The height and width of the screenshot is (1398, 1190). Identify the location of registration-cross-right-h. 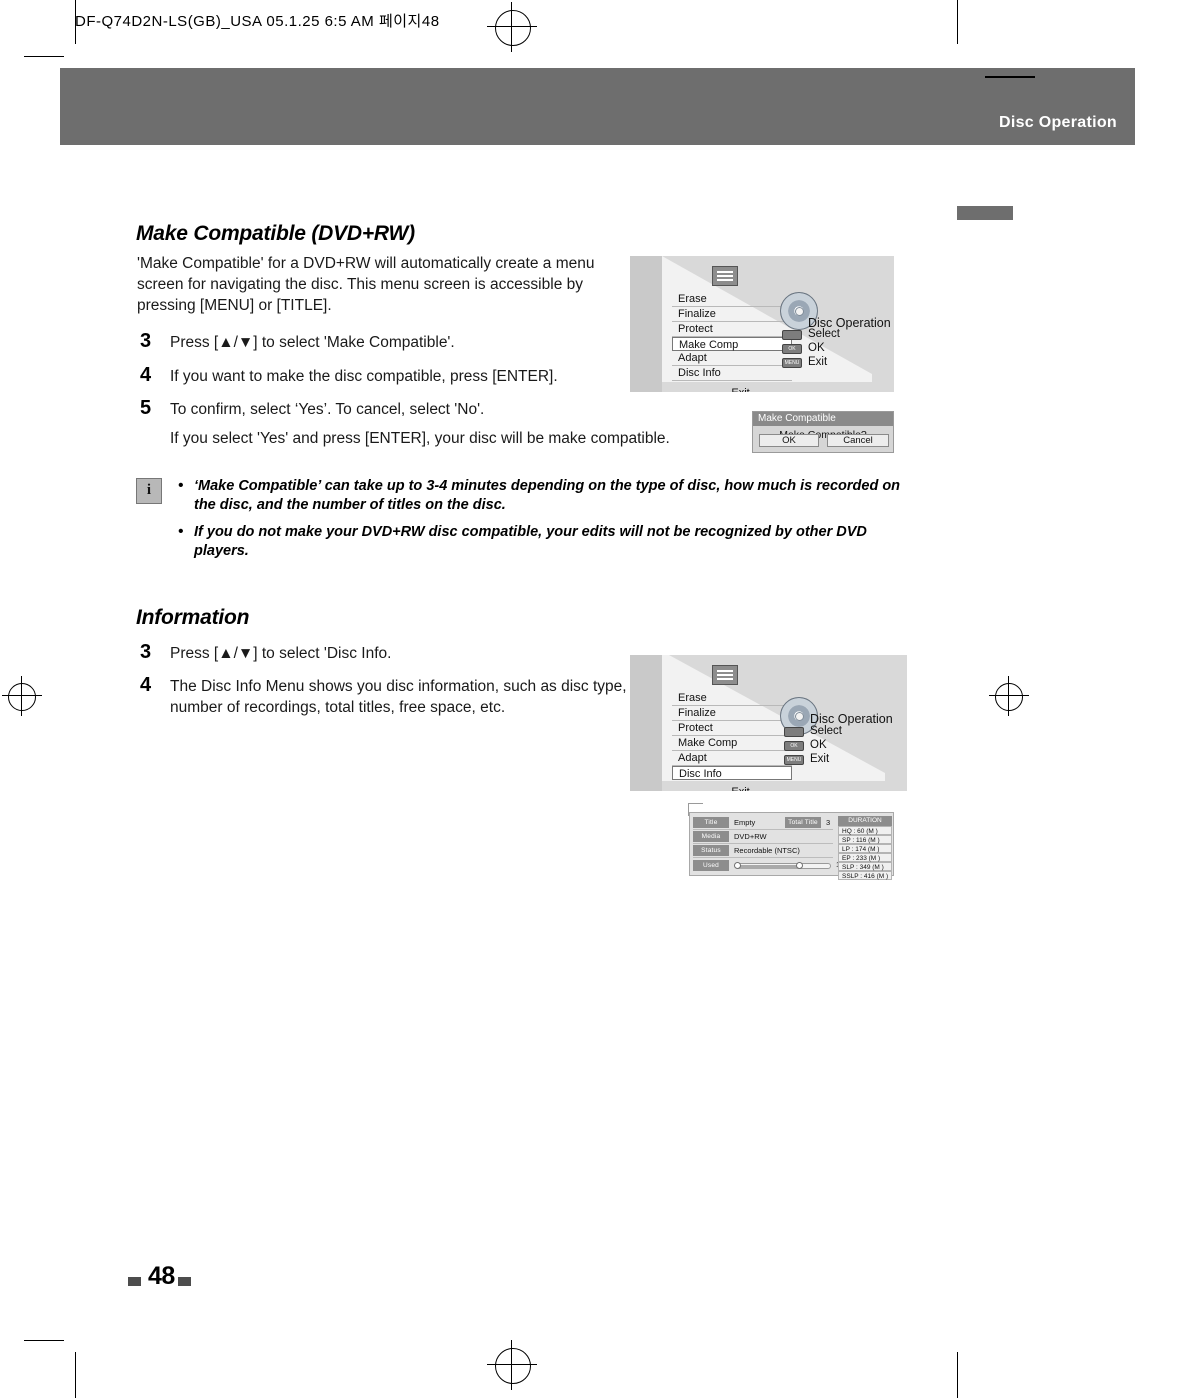
(1009, 695).